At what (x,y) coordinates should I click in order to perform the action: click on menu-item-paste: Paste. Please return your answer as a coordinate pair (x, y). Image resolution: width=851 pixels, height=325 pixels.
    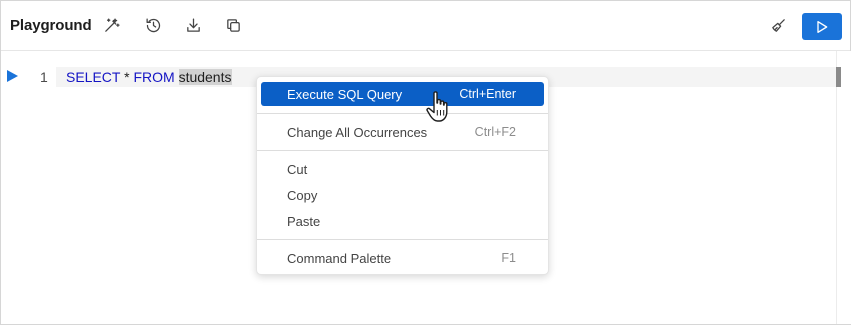
    Looking at the image, I should click on (402, 221).